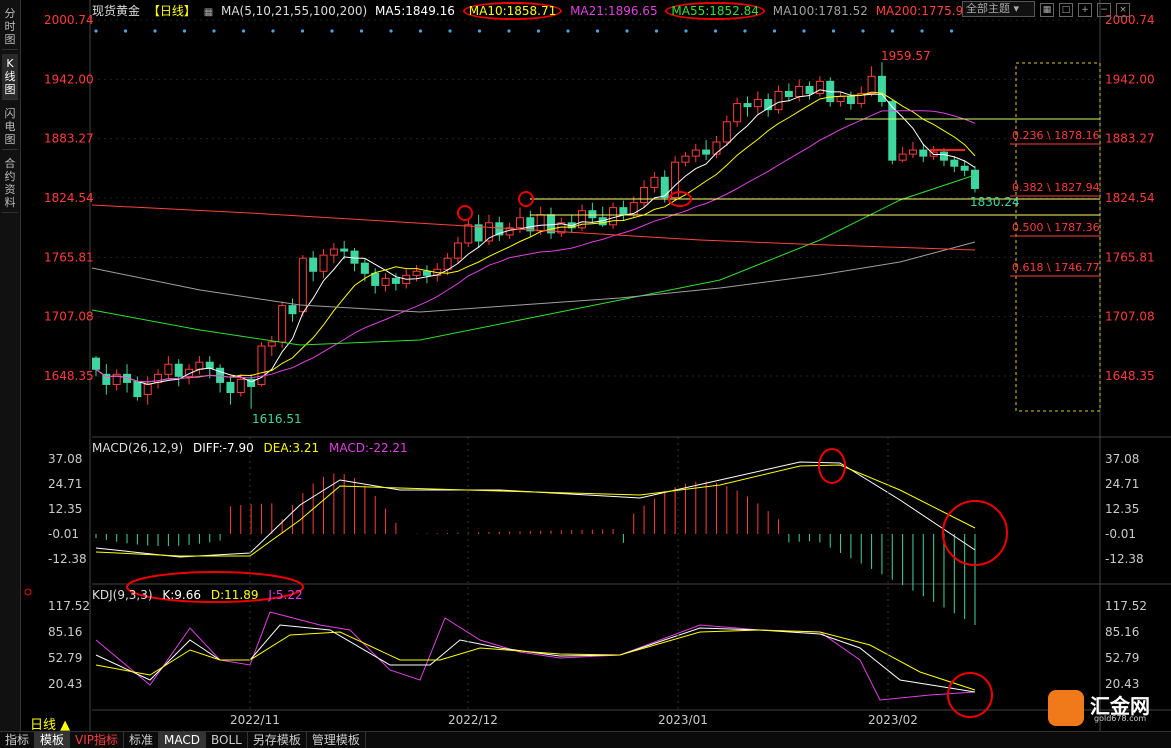  I want to click on macd-tick-right: 24.71, so click(1122, 484).